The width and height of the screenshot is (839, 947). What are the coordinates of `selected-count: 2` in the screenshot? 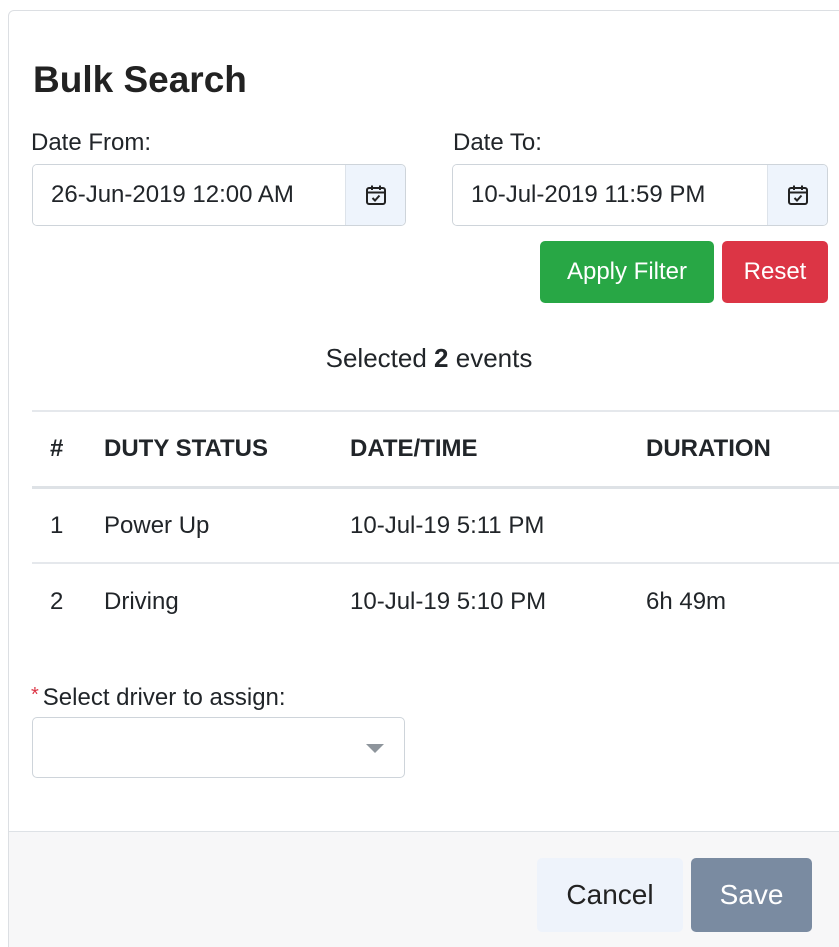 It's located at (441, 358).